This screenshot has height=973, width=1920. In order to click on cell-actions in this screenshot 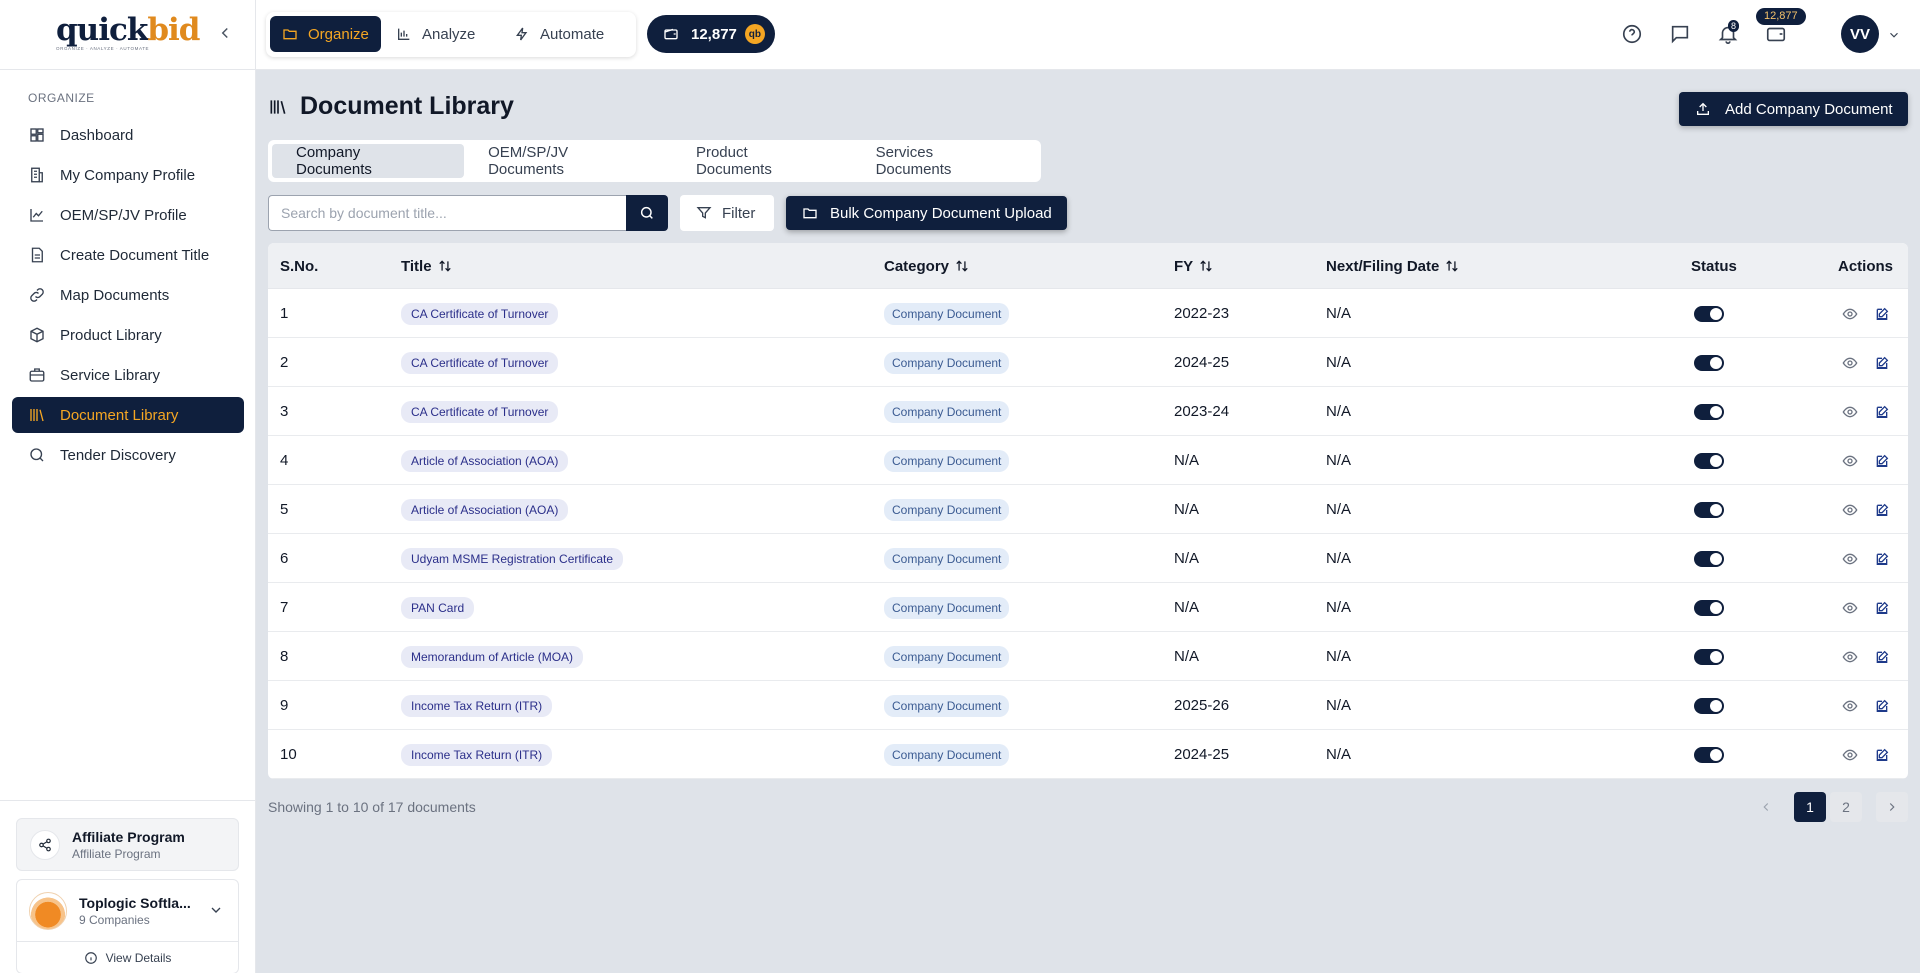, I will do `click(1866, 411)`.